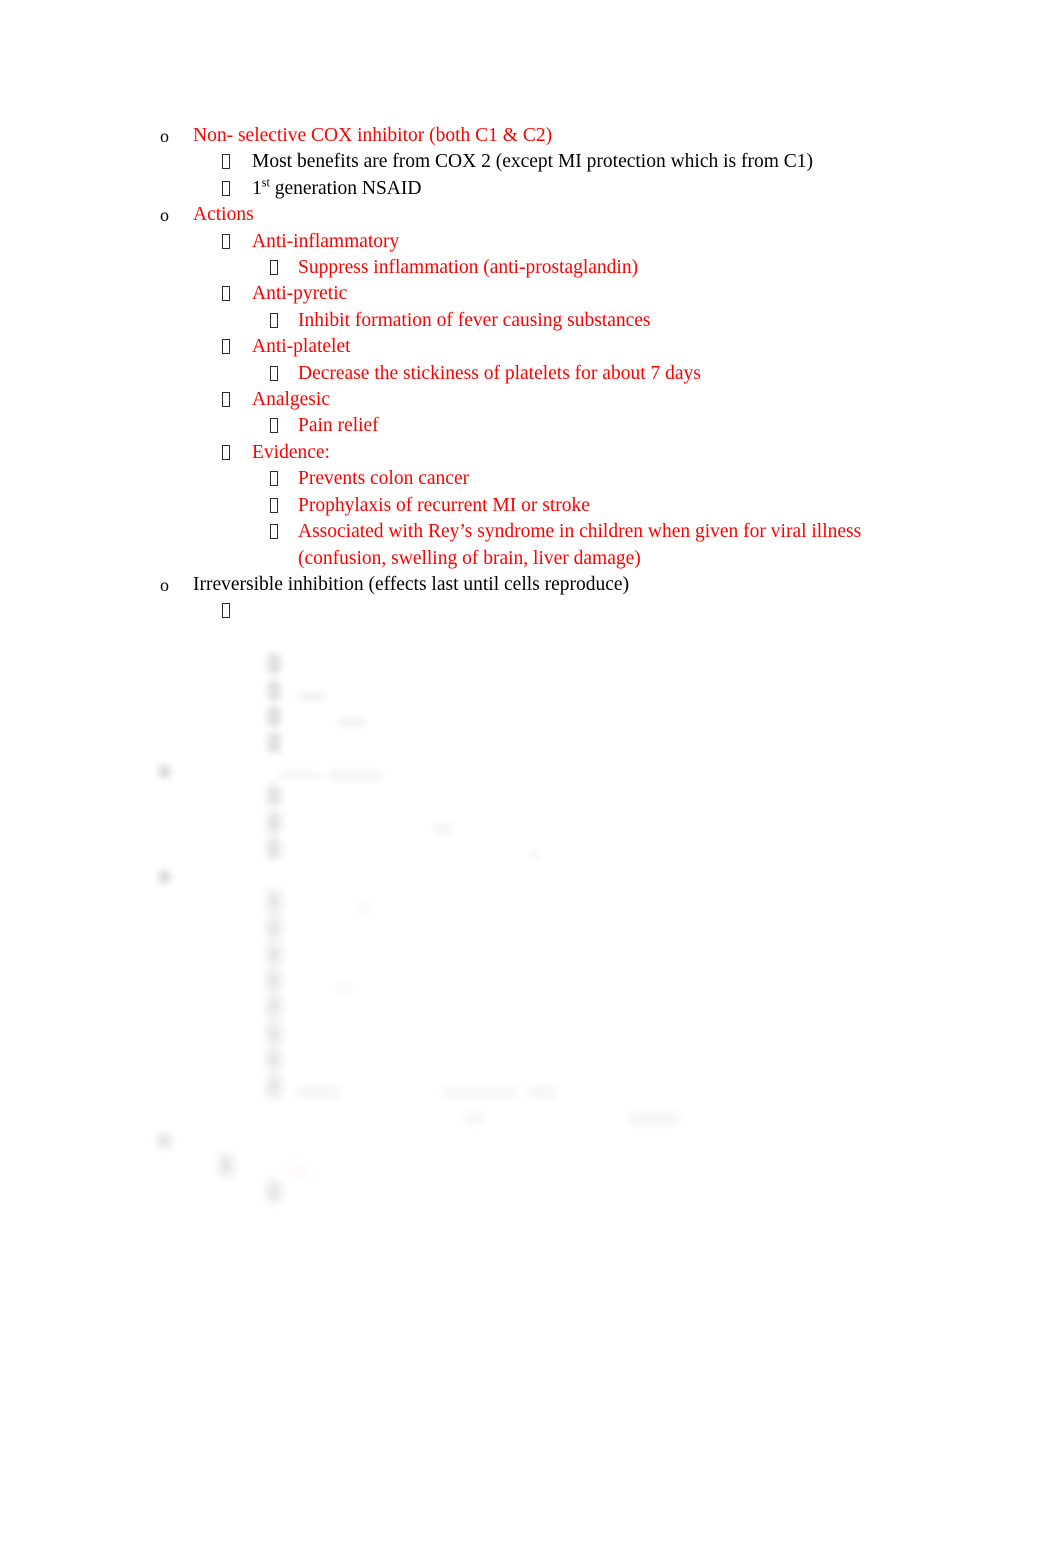  What do you see at coordinates (540, 347) in the screenshot?
I see `outline-row: Anti-platelet` at bounding box center [540, 347].